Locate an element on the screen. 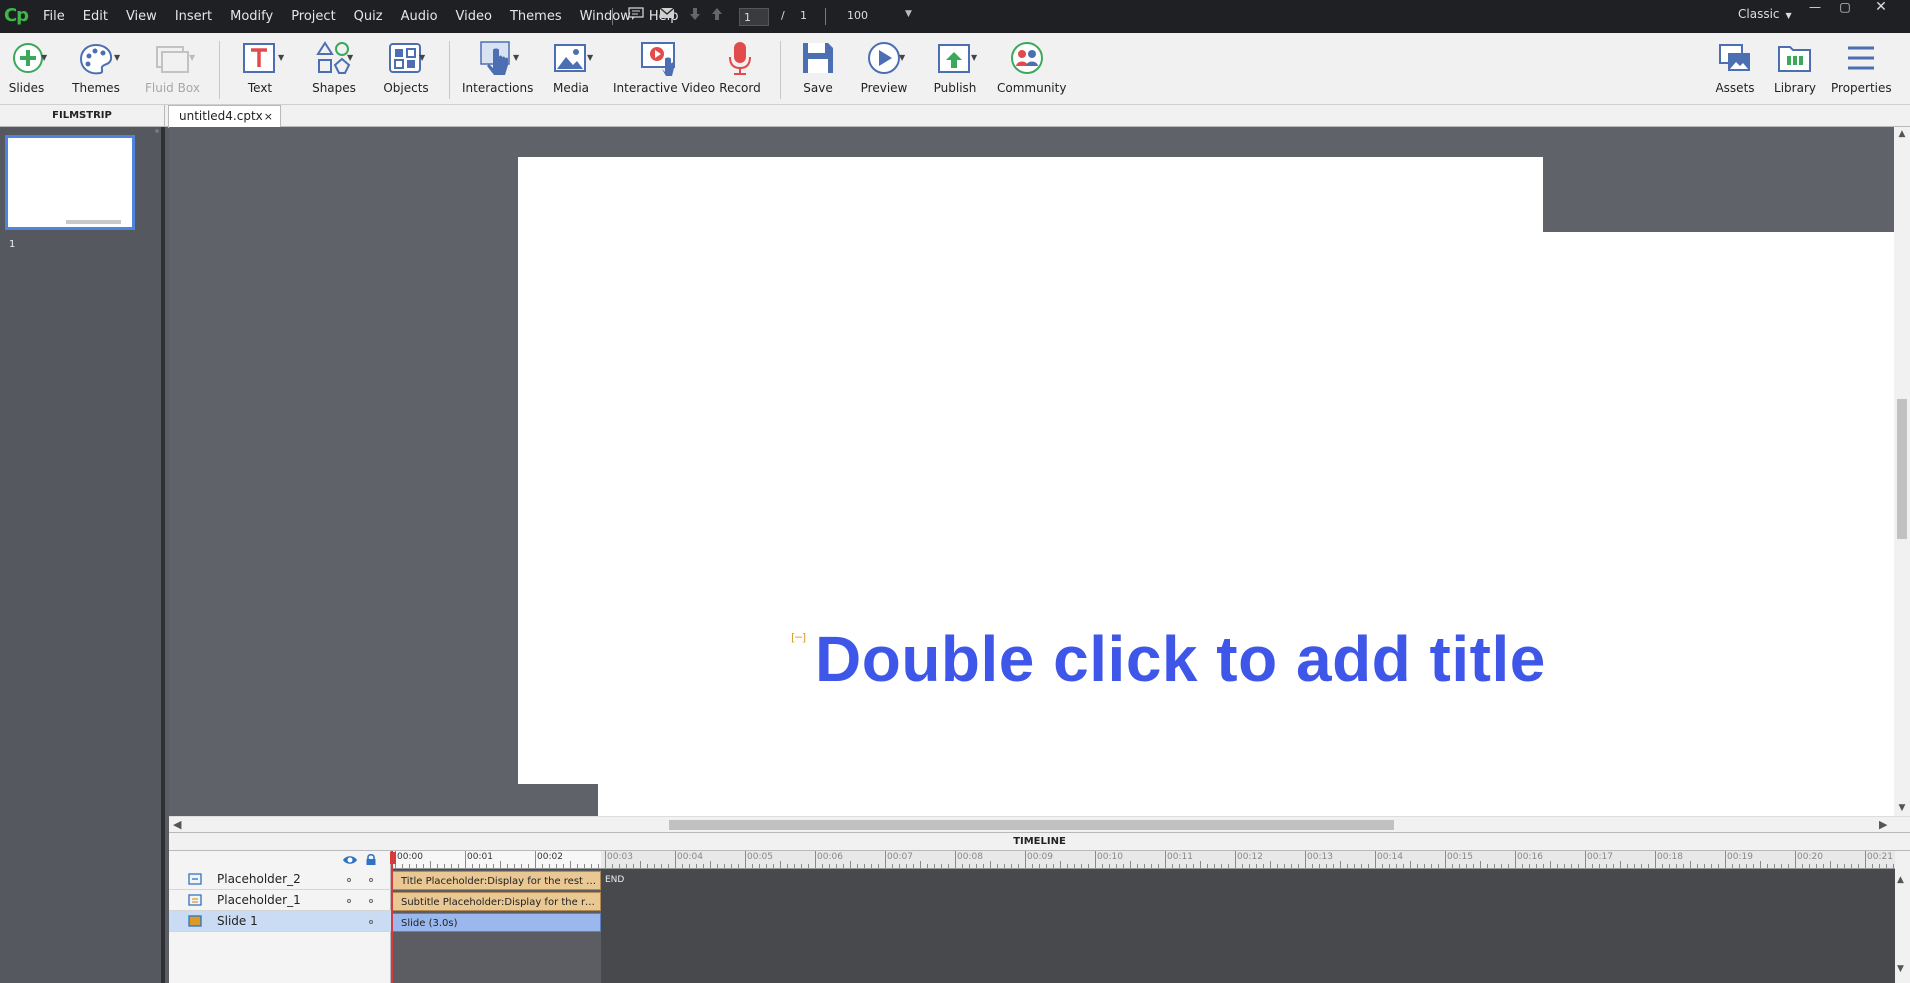  timeline-vertical-scrollbar: ▲ ▼ is located at coordinates (1902, 917).